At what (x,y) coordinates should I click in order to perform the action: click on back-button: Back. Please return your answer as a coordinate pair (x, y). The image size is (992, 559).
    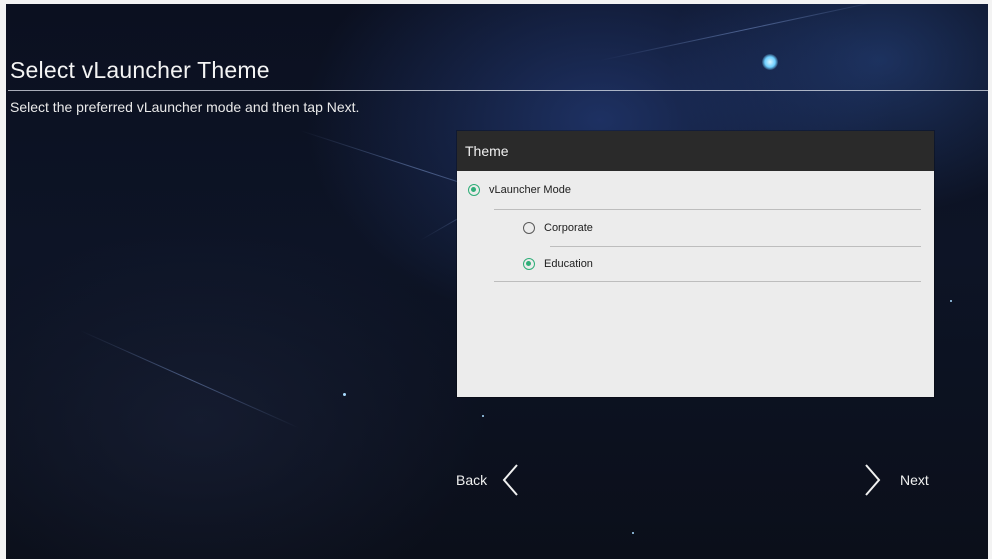
    Looking at the image, I should click on (488, 480).